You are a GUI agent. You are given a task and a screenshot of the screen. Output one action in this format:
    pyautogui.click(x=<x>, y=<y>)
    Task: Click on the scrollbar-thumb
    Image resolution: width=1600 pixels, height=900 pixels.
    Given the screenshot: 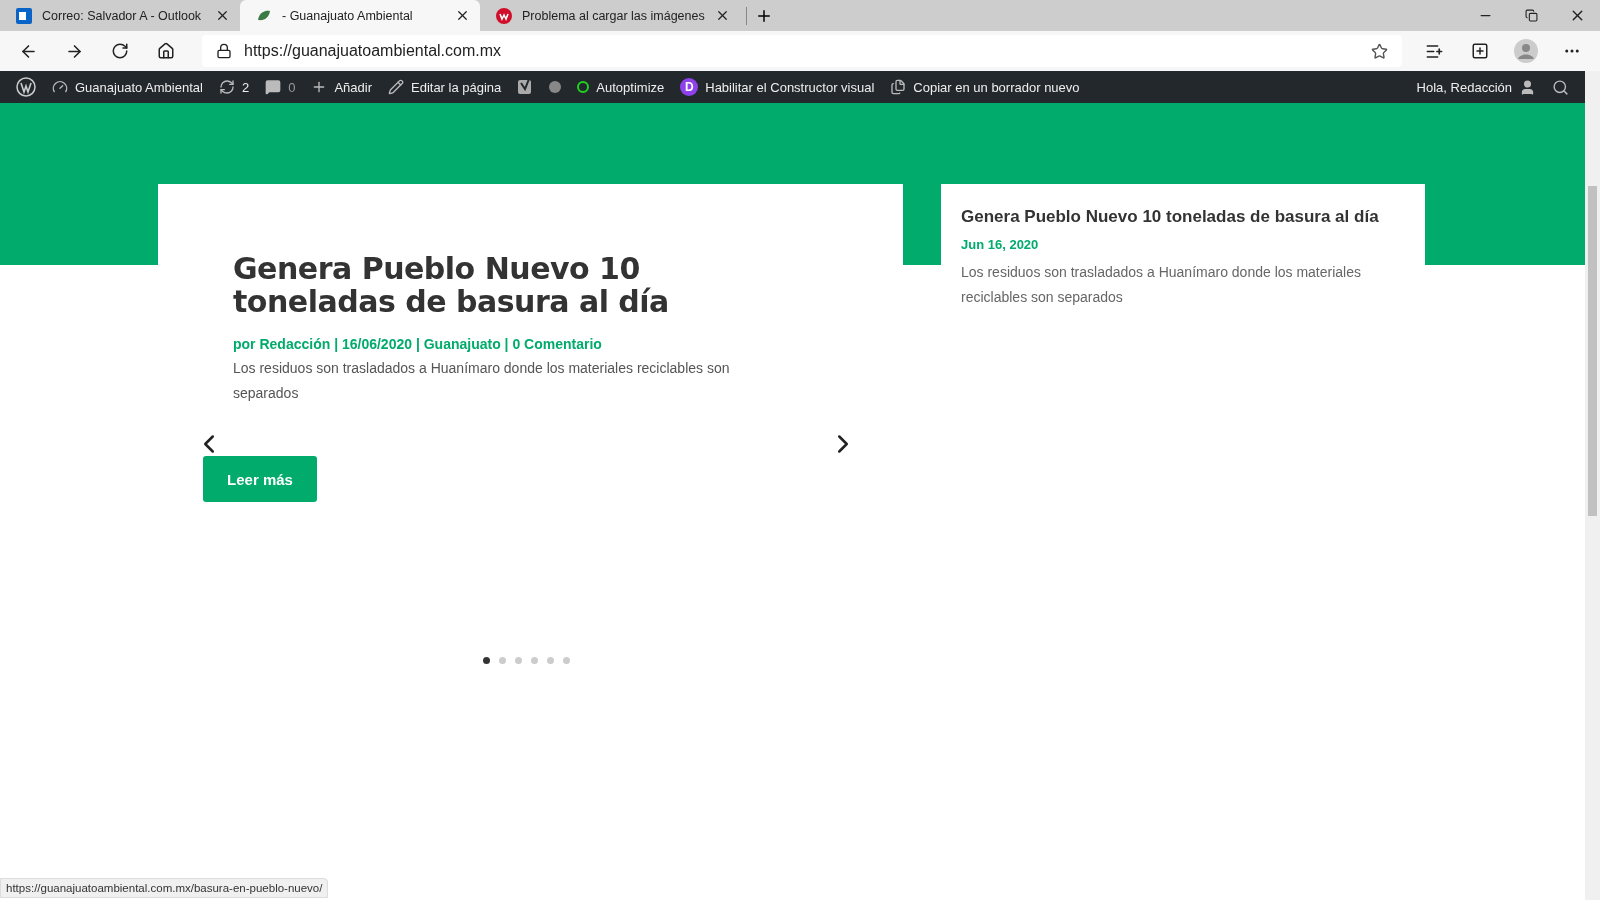 What is the action you would take?
    pyautogui.click(x=1592, y=351)
    